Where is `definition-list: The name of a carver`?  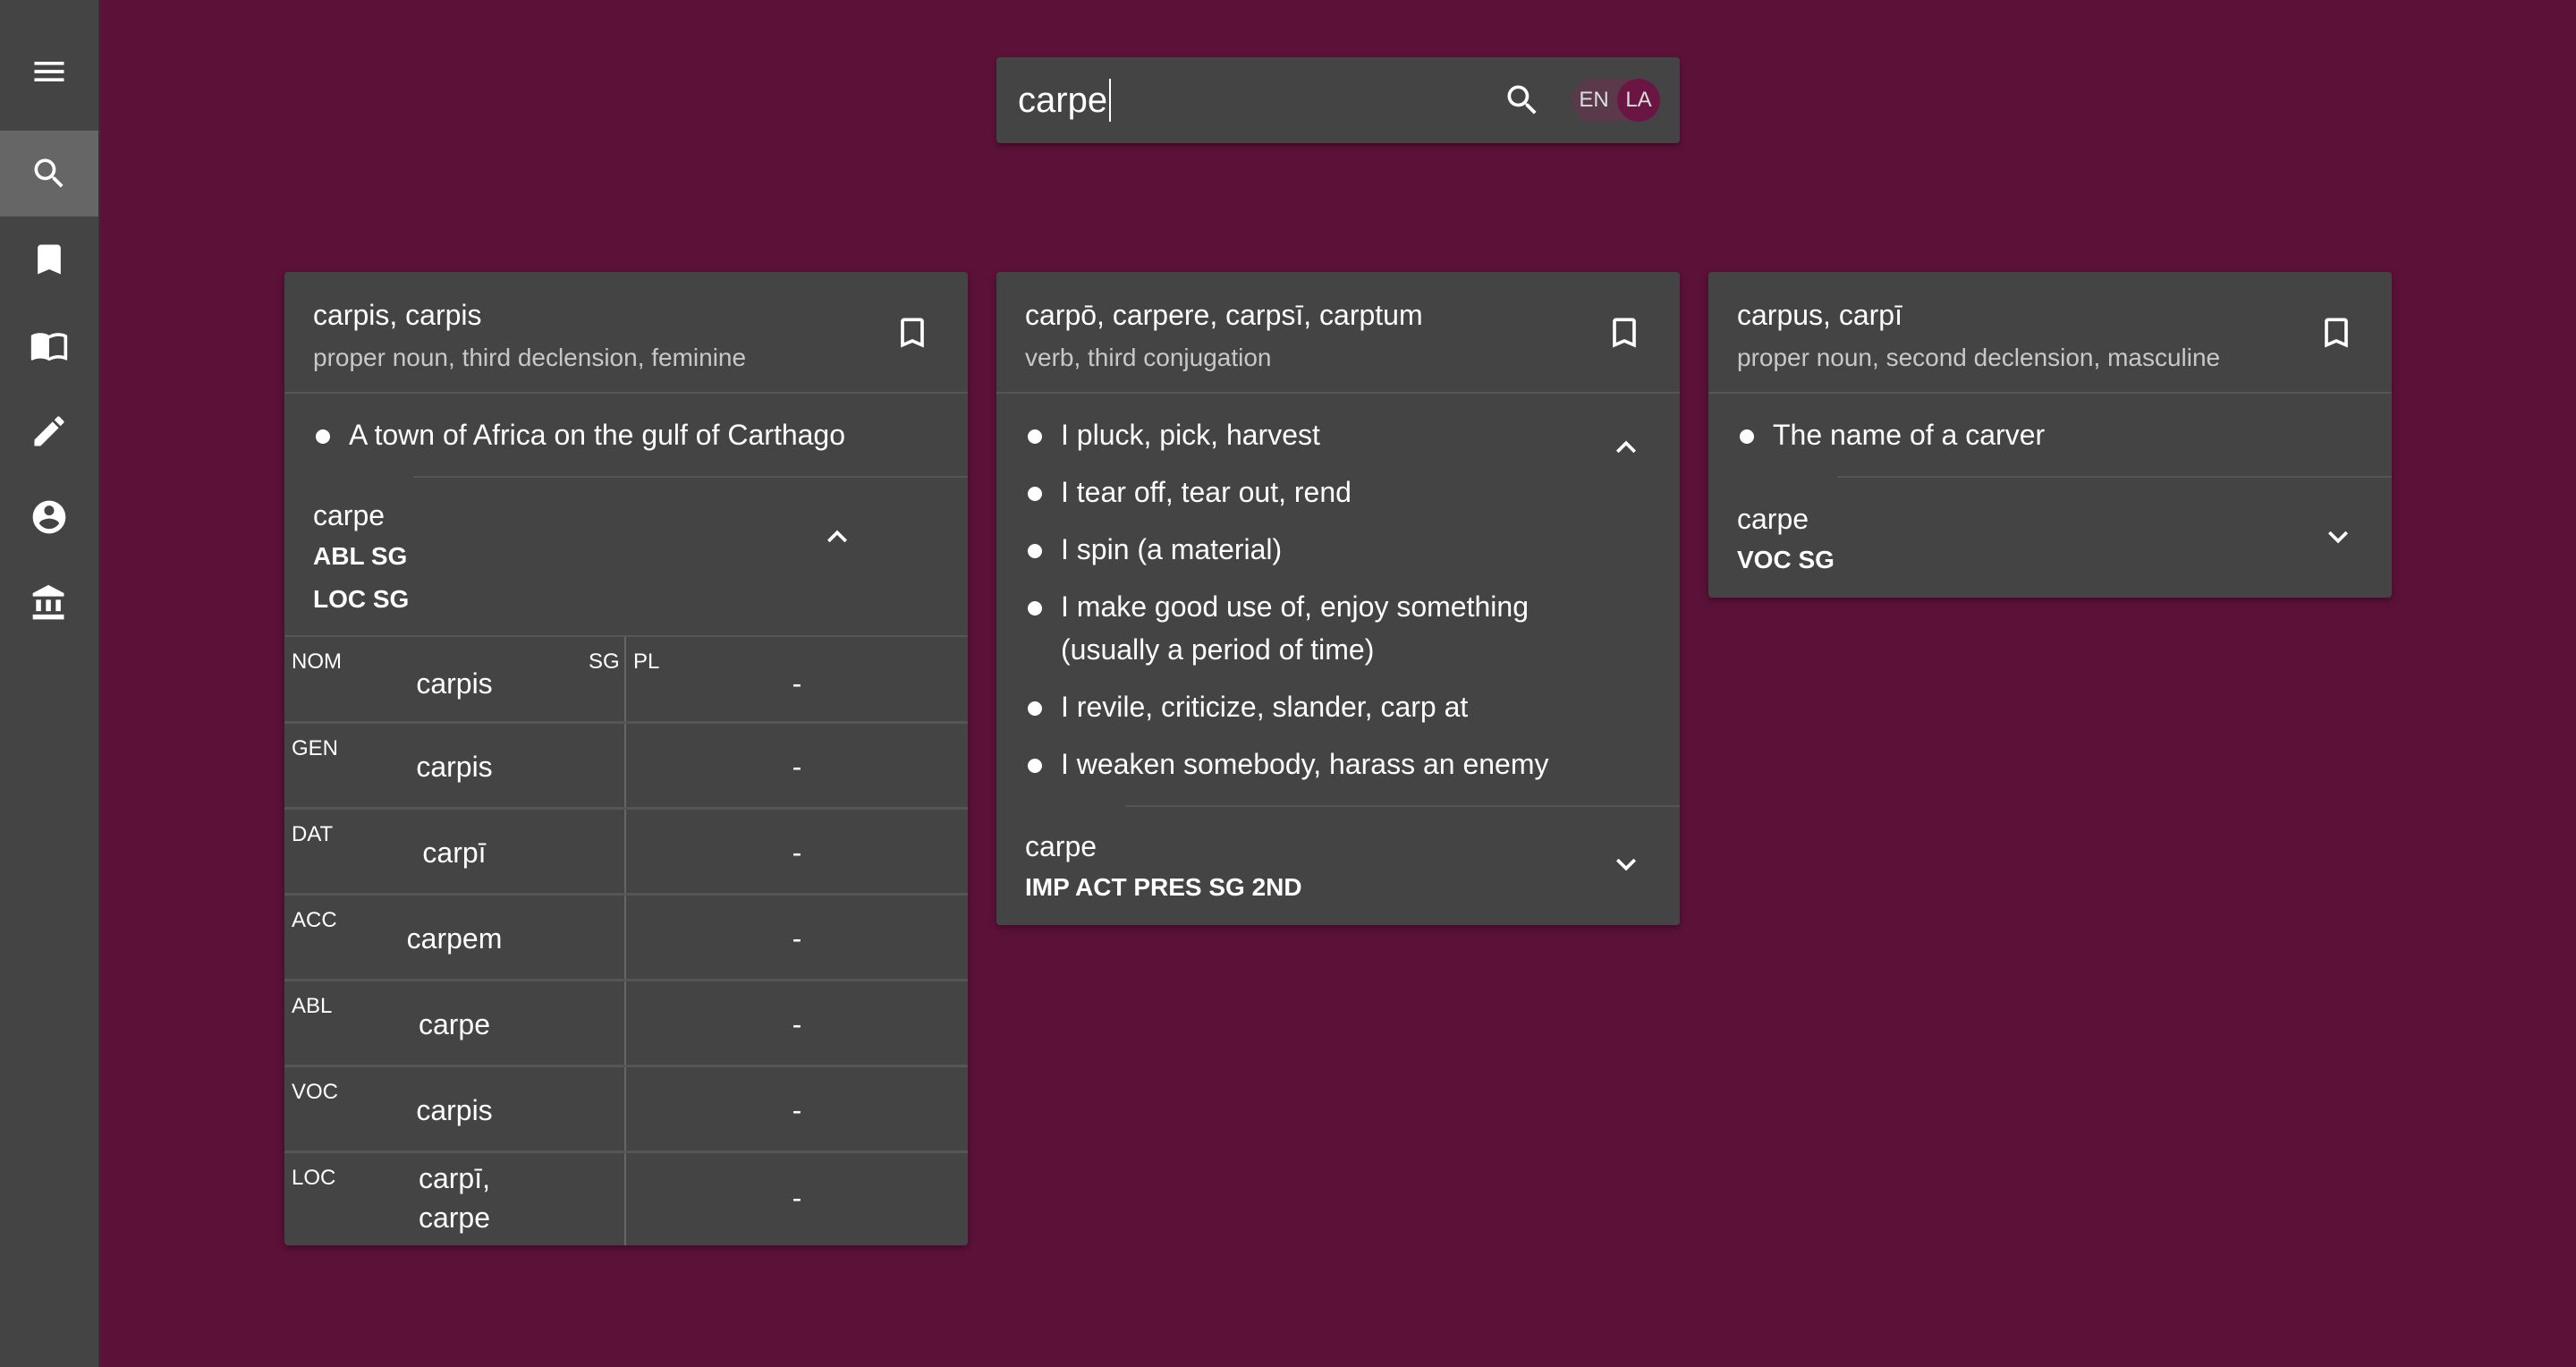 definition-list: The name of a carver is located at coordinates (2050, 442).